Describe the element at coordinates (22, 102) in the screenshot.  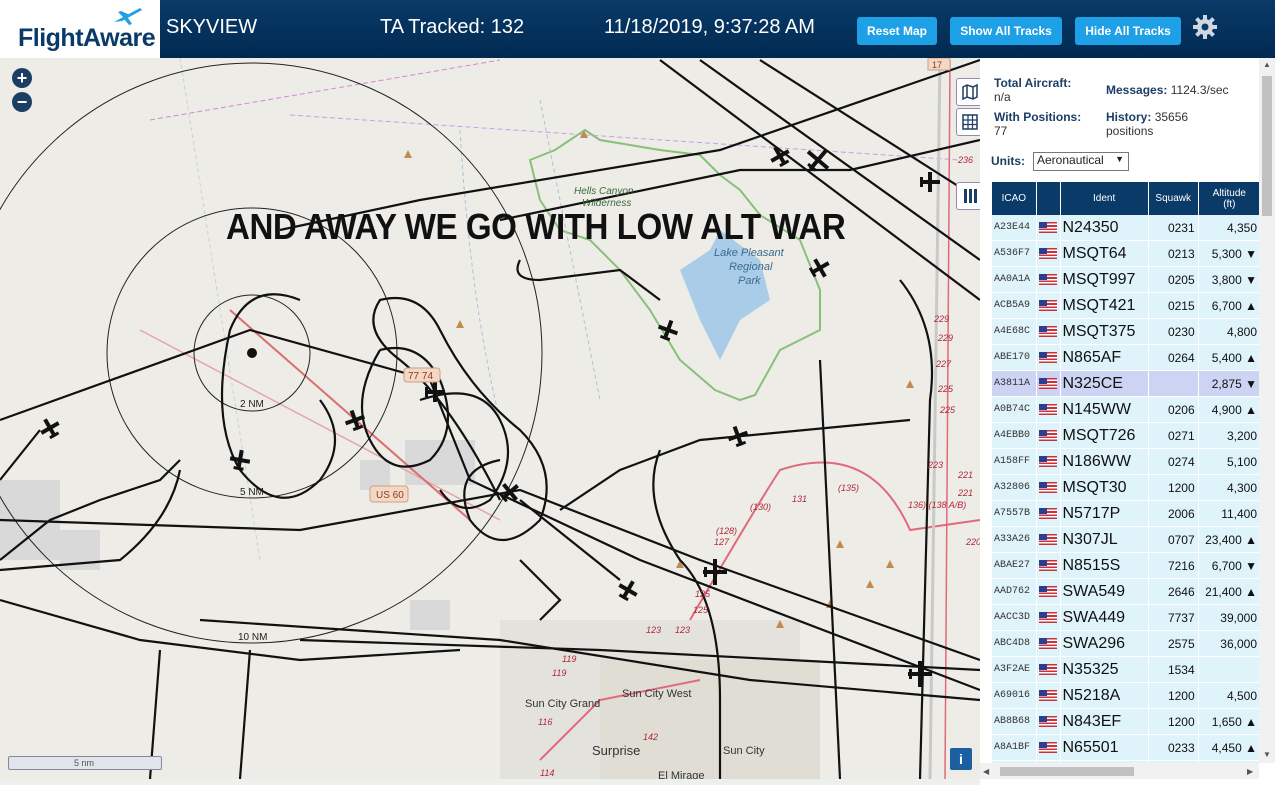
I see `zoom-out-button: −` at that location.